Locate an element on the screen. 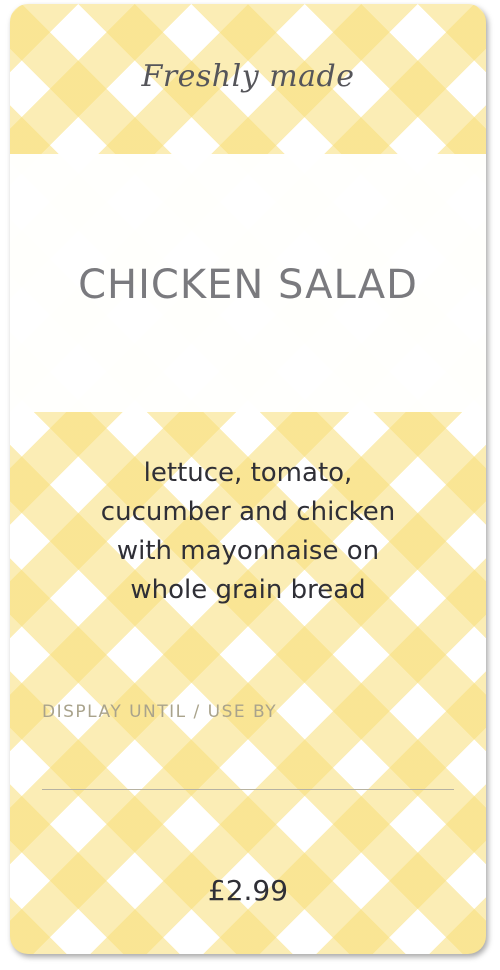  ingredients-line: cucumber and chicken is located at coordinates (248, 512).